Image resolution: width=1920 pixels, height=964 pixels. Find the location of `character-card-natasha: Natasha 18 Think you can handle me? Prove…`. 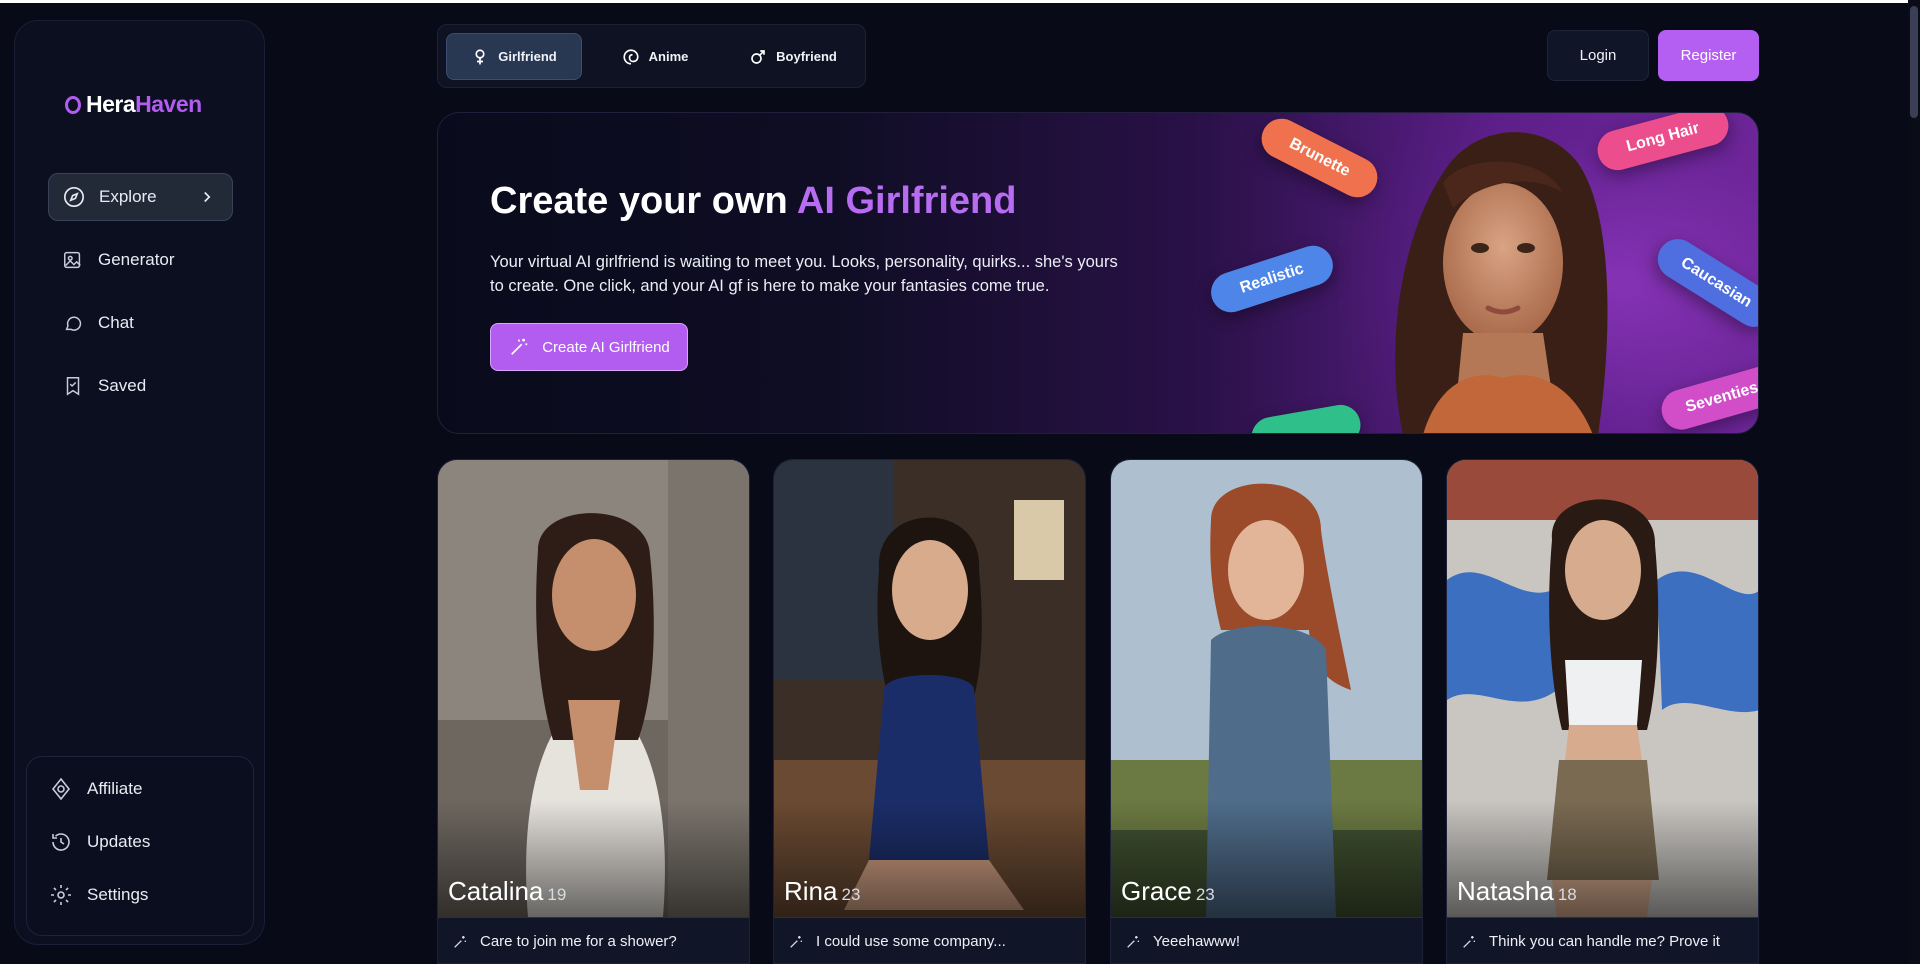

character-card-natasha: Natasha 18 Think you can handle me? Prove… is located at coordinates (1602, 711).